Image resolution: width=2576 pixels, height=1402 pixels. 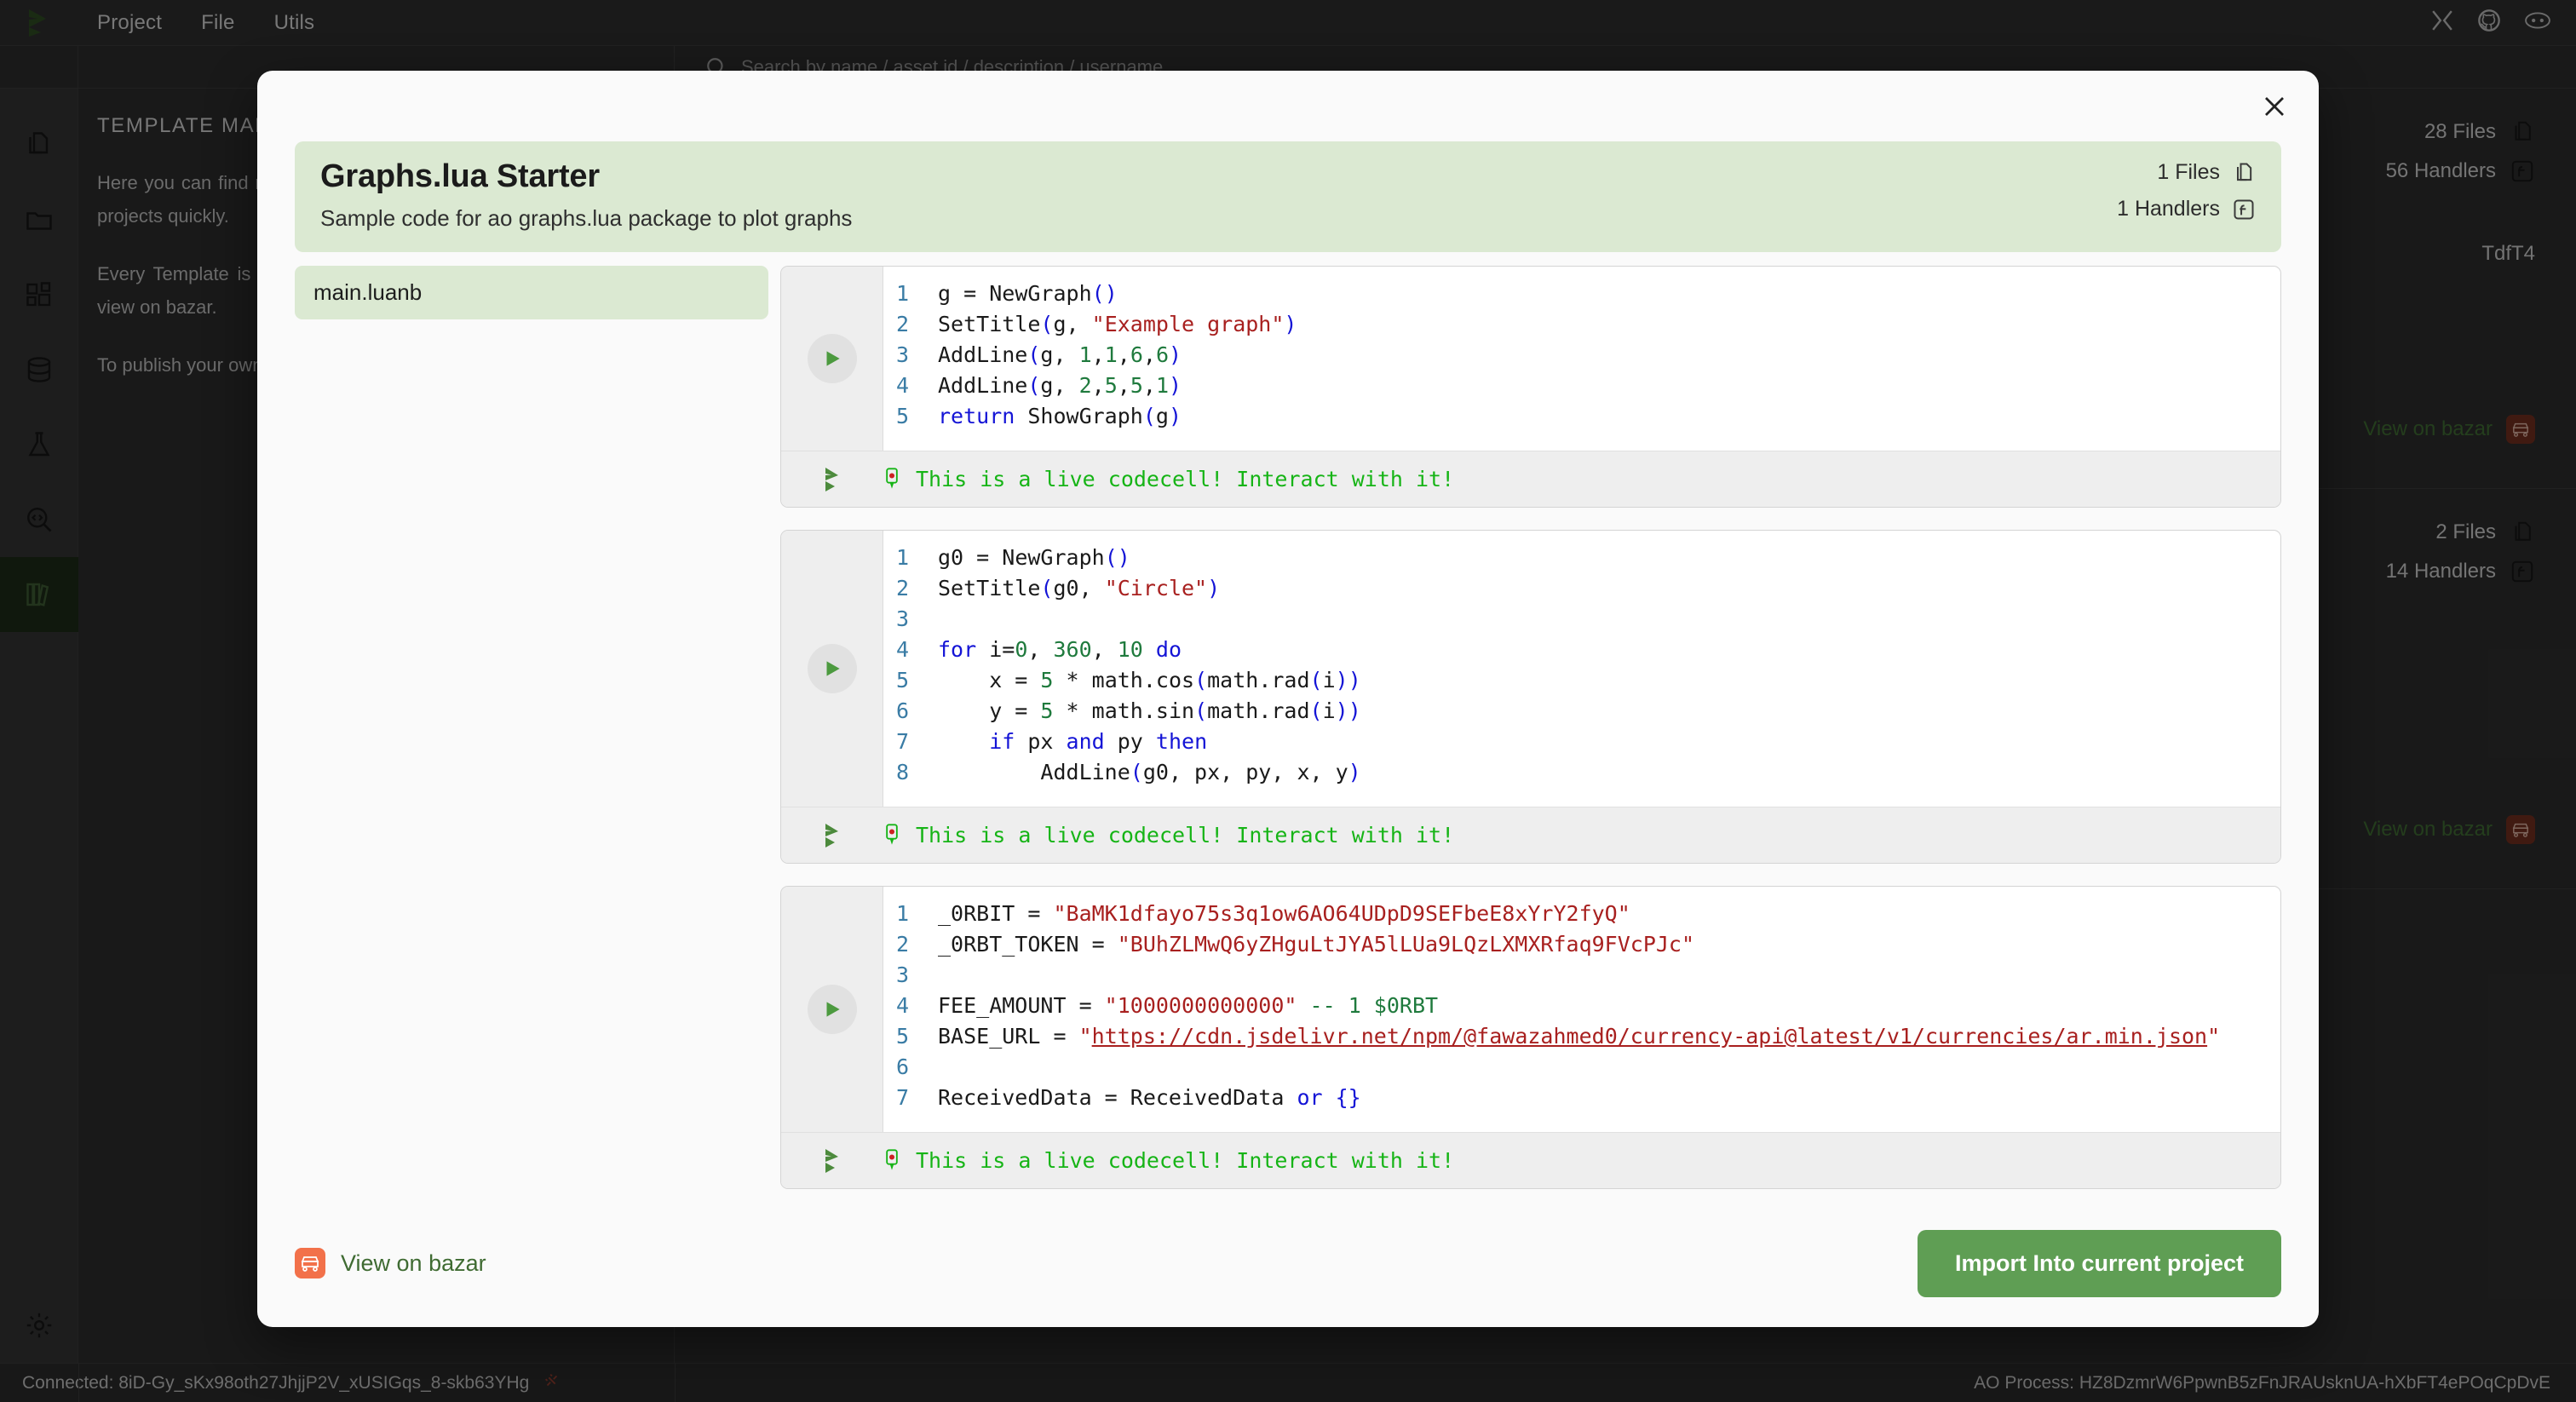 What do you see at coordinates (2274, 106) in the screenshot?
I see `close-icon` at bounding box center [2274, 106].